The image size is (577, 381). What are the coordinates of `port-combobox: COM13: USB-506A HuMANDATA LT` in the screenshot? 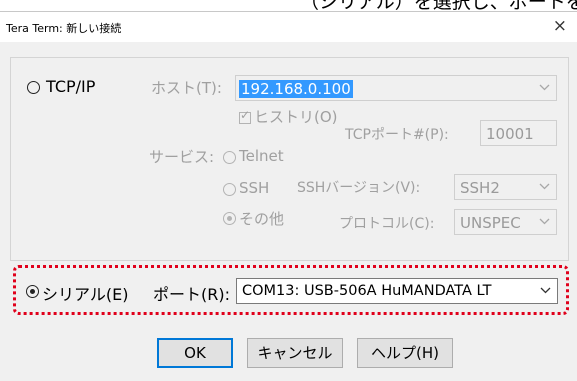 It's located at (397, 291).